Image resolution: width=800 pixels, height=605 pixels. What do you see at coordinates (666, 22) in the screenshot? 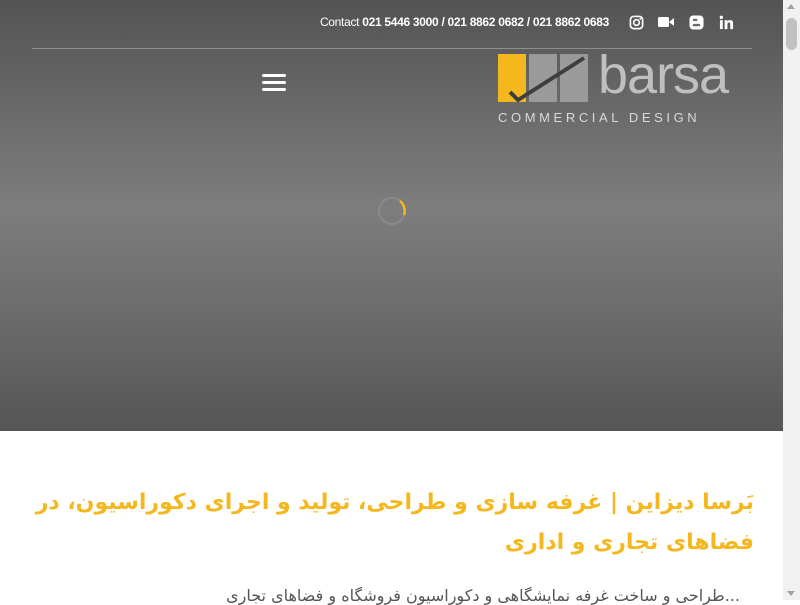
I see `video-icon` at bounding box center [666, 22].